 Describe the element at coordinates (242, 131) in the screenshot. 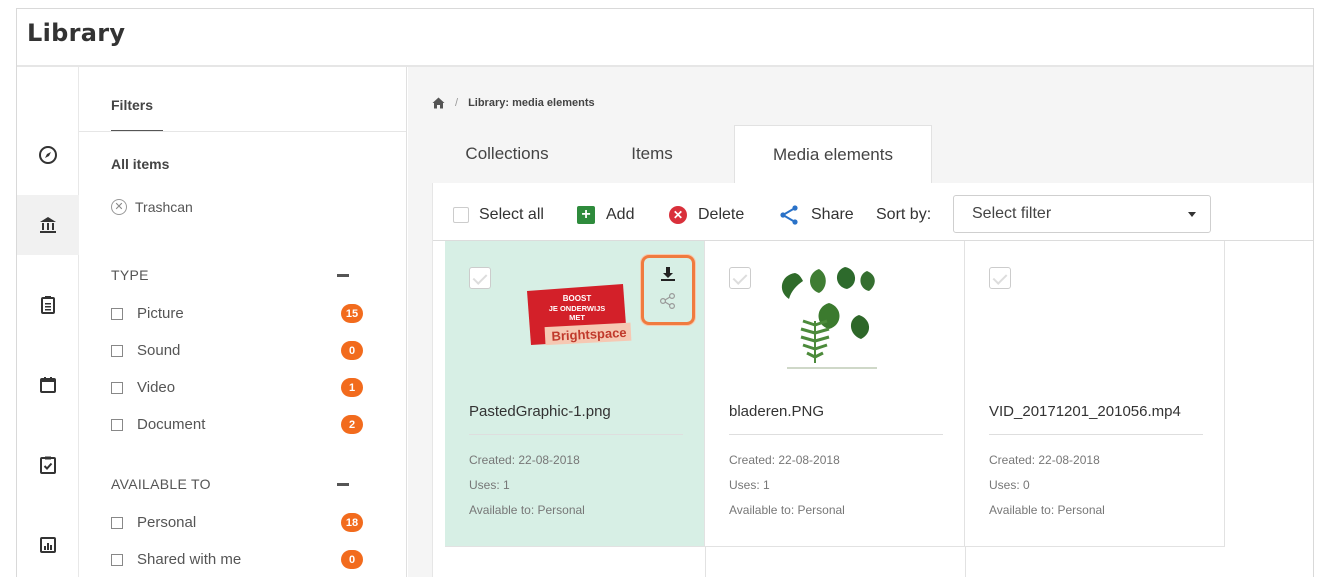

I see `filters-divider` at that location.